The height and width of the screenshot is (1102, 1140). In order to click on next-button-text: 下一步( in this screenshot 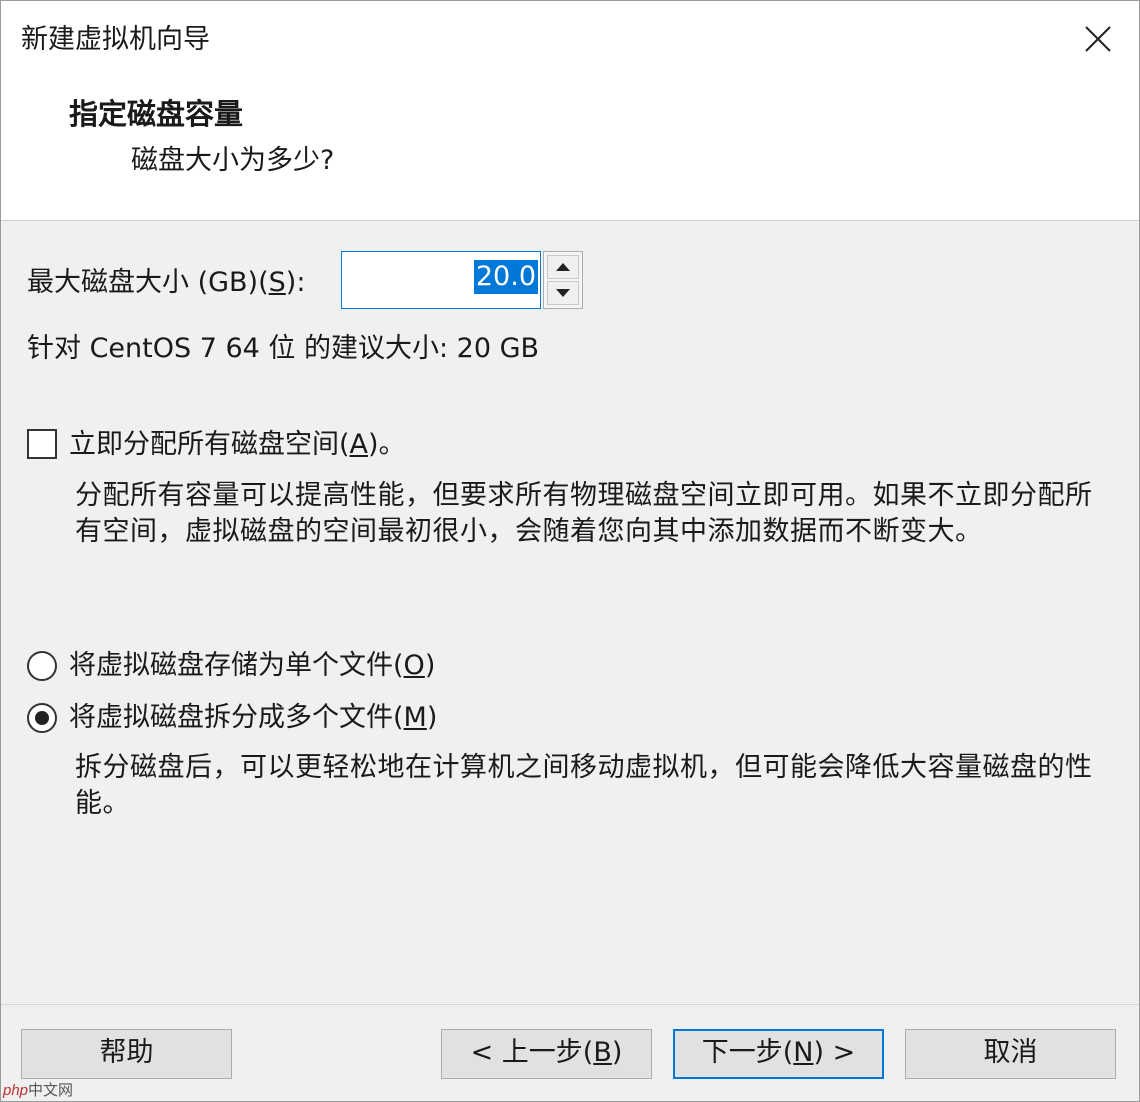, I will do `click(747, 1052)`.